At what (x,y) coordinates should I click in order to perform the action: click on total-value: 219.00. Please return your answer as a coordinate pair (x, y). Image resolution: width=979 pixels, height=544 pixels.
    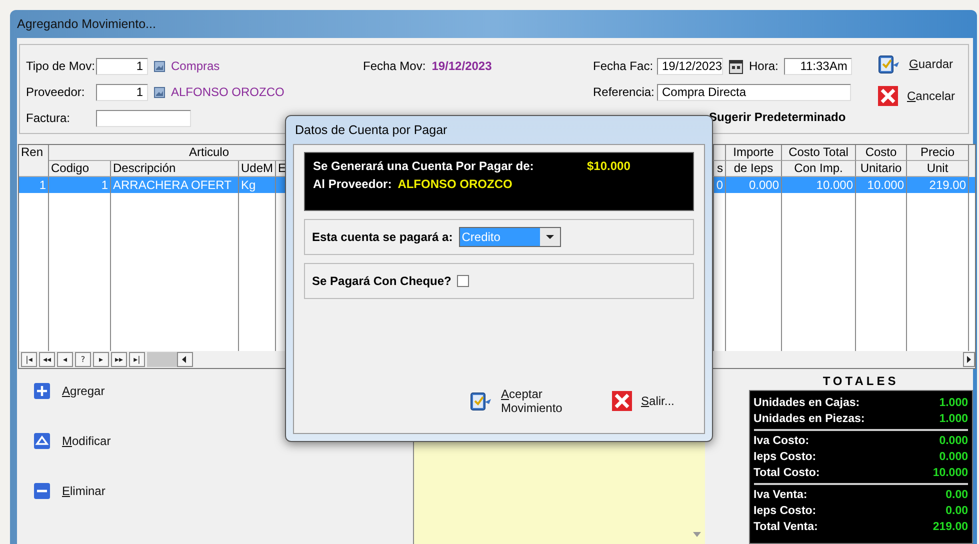
    Looking at the image, I should click on (950, 527).